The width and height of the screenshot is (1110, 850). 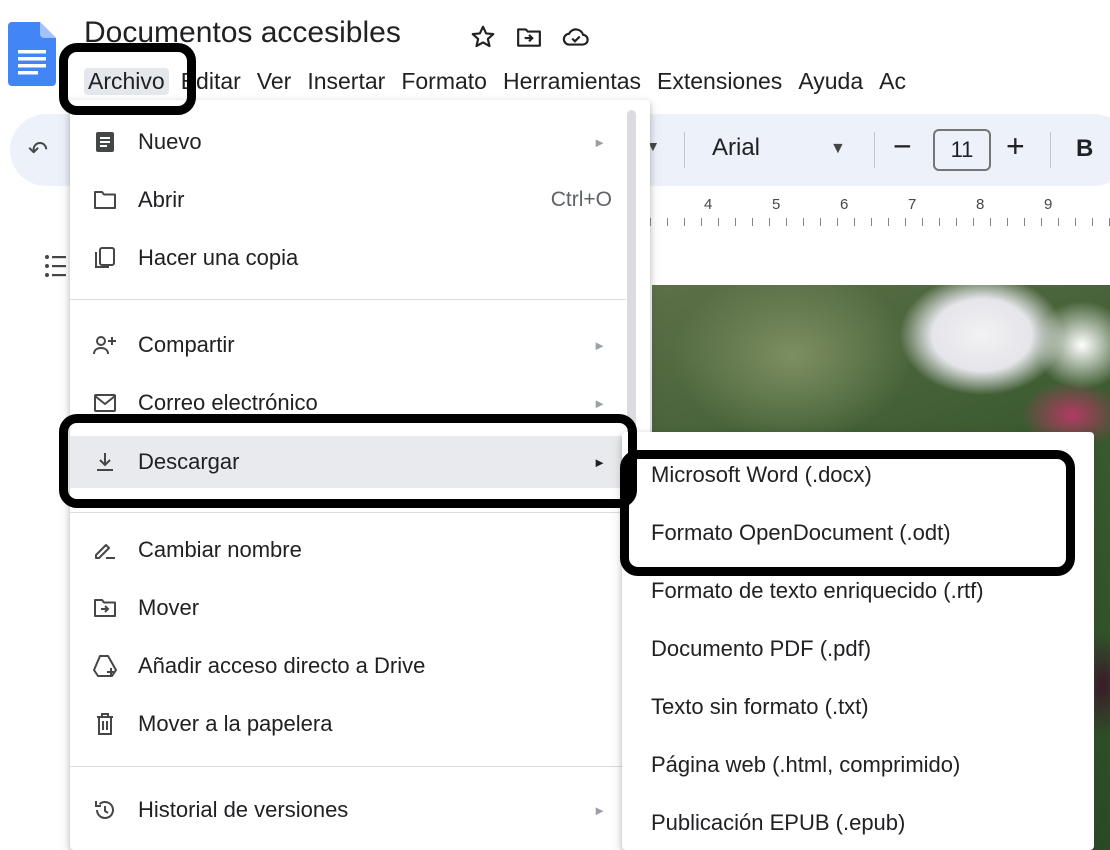 I want to click on menu-item-papelera: Mover a la papelera, so click(x=348, y=724).